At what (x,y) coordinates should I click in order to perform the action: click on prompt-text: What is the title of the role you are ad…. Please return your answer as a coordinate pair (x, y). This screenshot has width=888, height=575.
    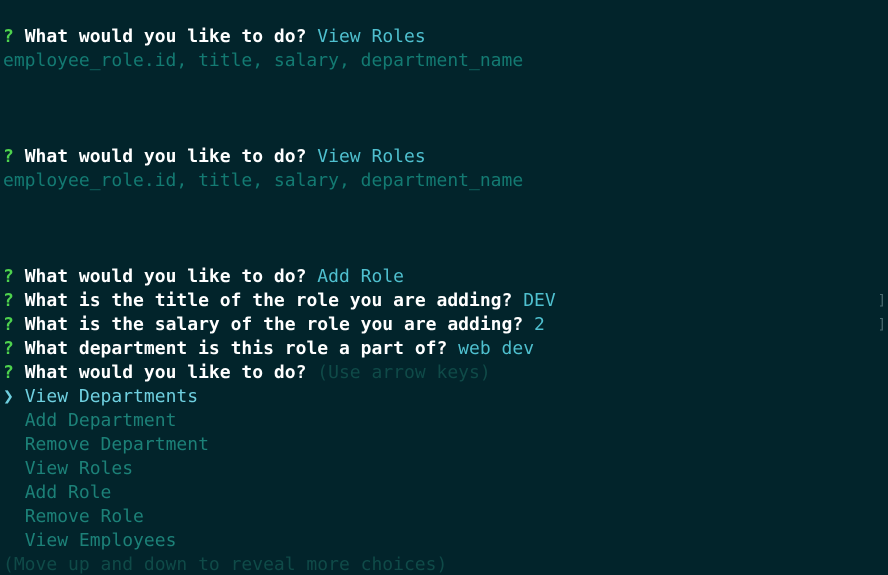
    Looking at the image, I should click on (268, 300).